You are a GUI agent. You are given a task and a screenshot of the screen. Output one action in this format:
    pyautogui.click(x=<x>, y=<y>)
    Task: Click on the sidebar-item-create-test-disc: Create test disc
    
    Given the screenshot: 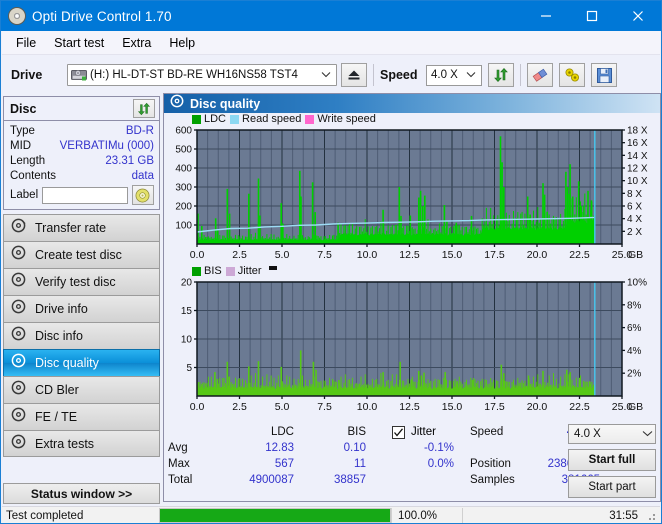 What is the action you would take?
    pyautogui.click(x=81, y=254)
    